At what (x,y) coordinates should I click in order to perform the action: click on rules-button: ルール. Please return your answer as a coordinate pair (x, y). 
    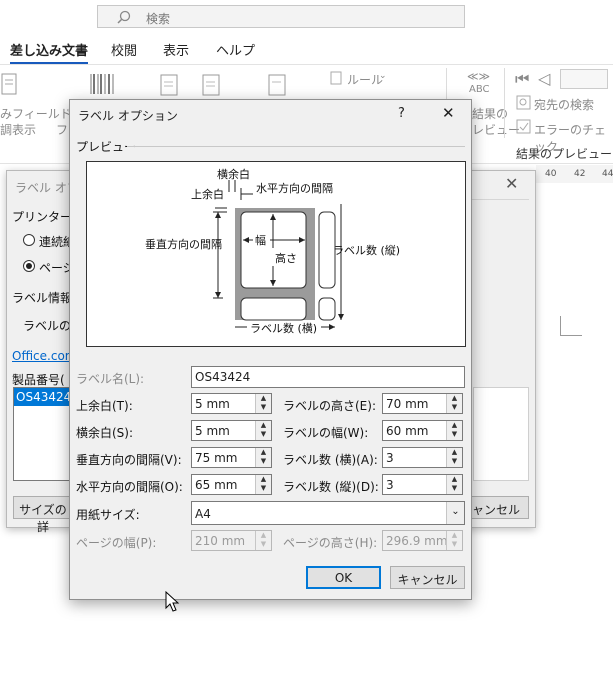
    Looking at the image, I should click on (365, 79).